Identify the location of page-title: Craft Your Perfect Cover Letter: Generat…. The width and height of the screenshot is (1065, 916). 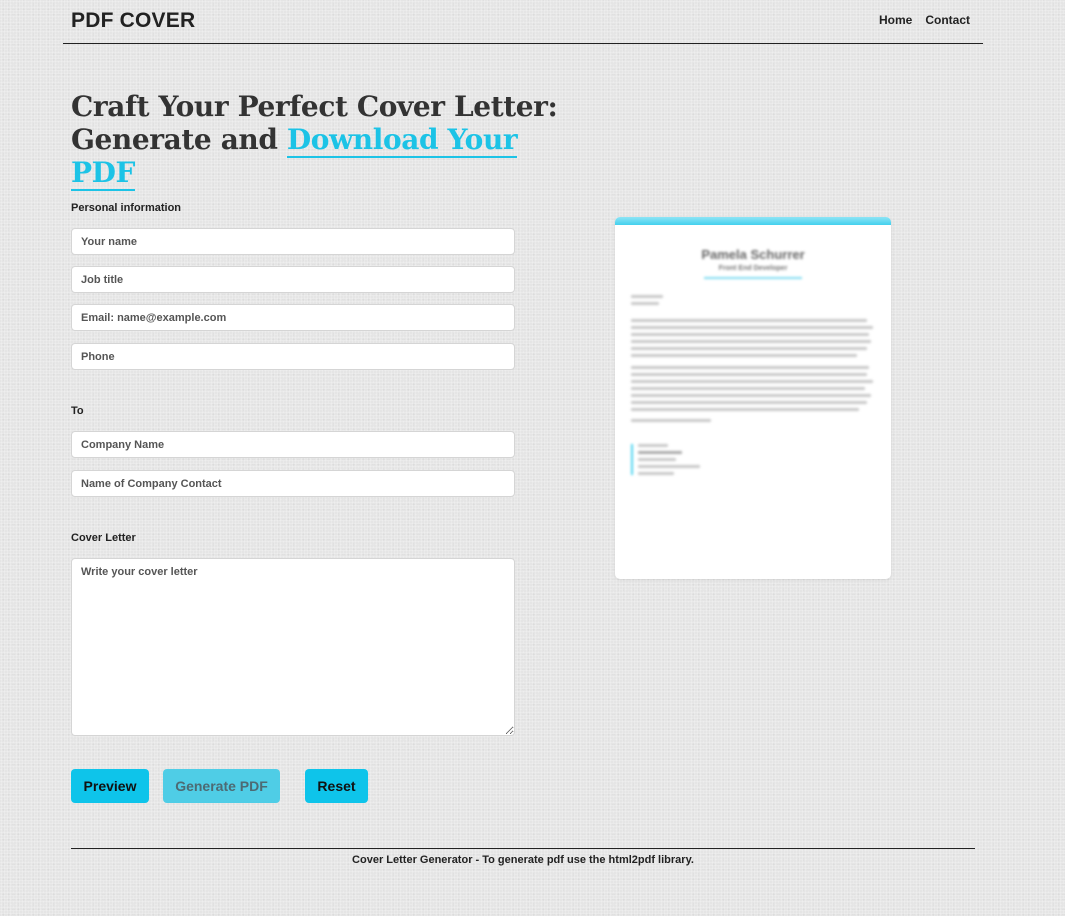
(321, 140).